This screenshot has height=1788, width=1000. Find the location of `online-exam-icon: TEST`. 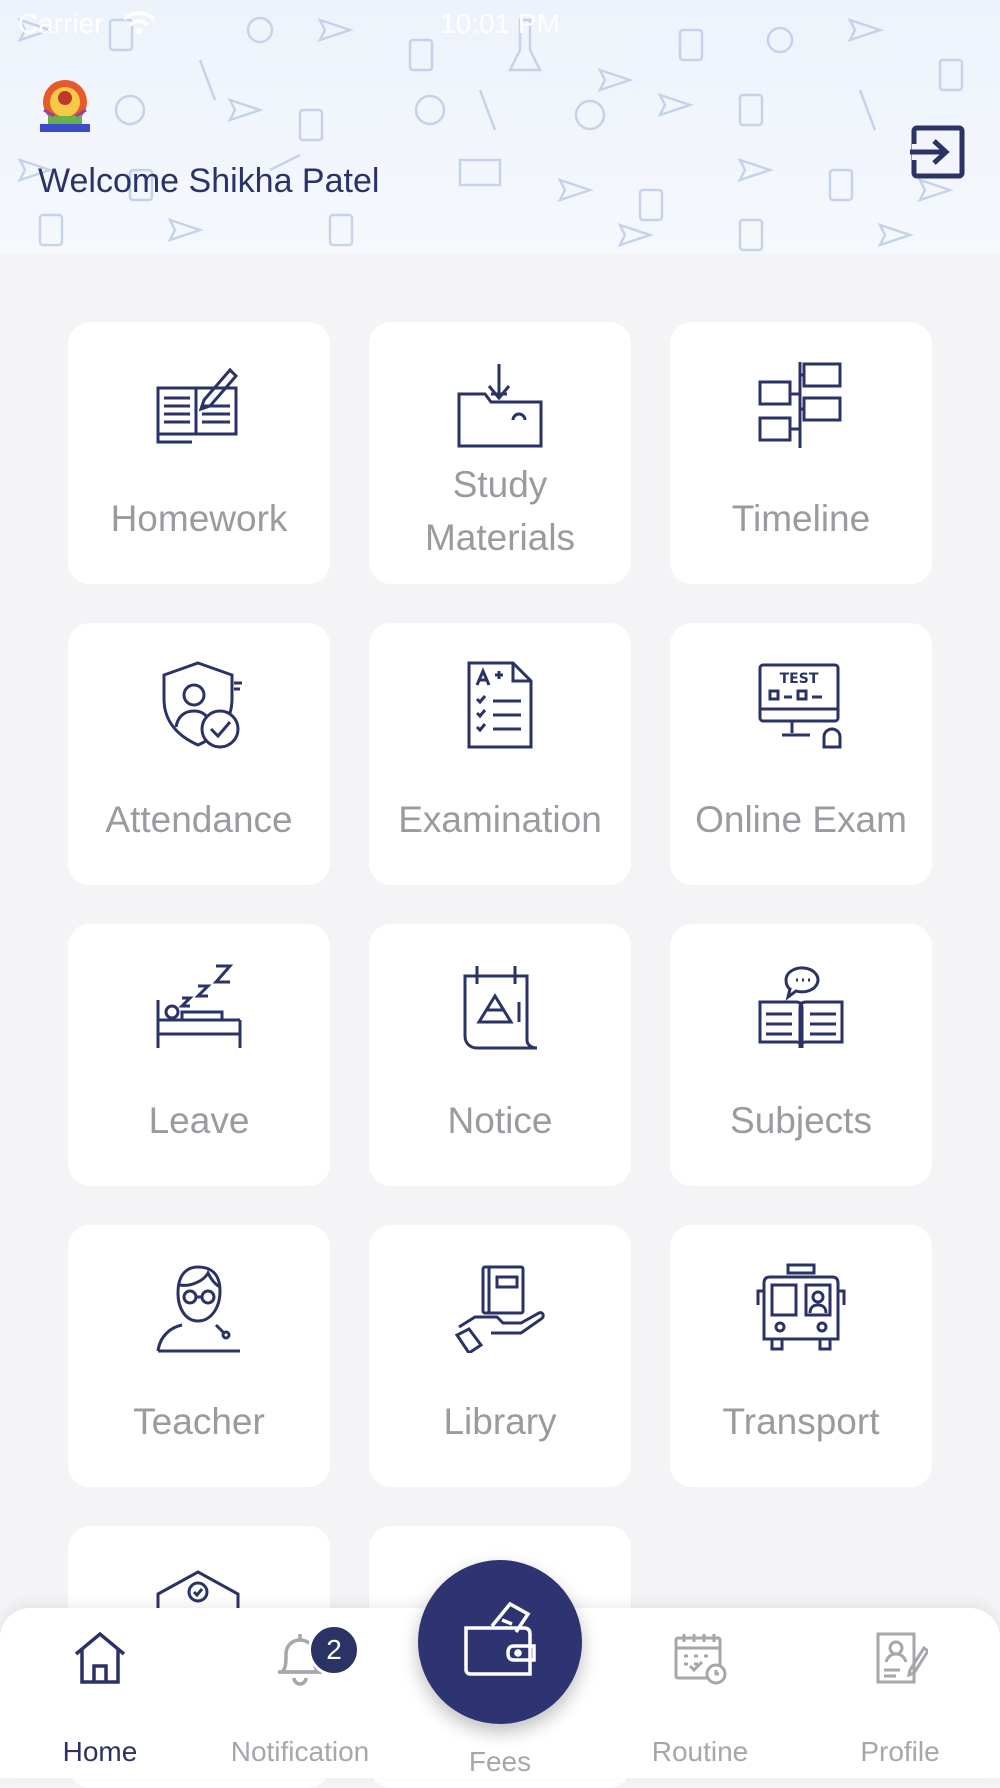

online-exam-icon: TEST is located at coordinates (800, 706).